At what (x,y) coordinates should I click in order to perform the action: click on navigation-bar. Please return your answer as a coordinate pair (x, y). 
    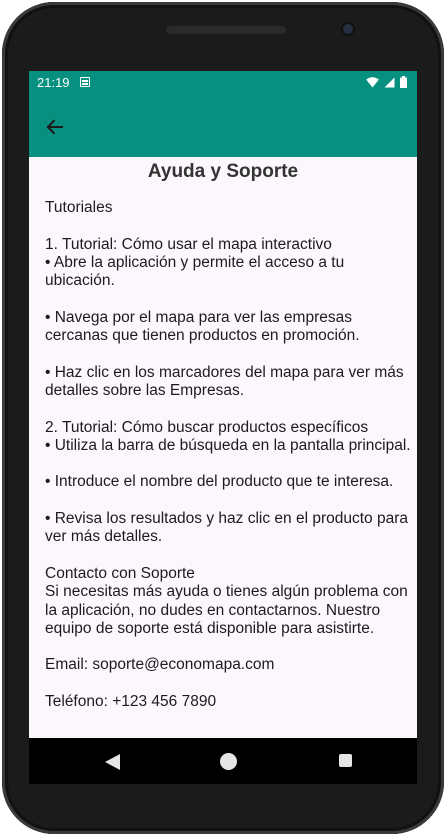
    Looking at the image, I should click on (223, 761).